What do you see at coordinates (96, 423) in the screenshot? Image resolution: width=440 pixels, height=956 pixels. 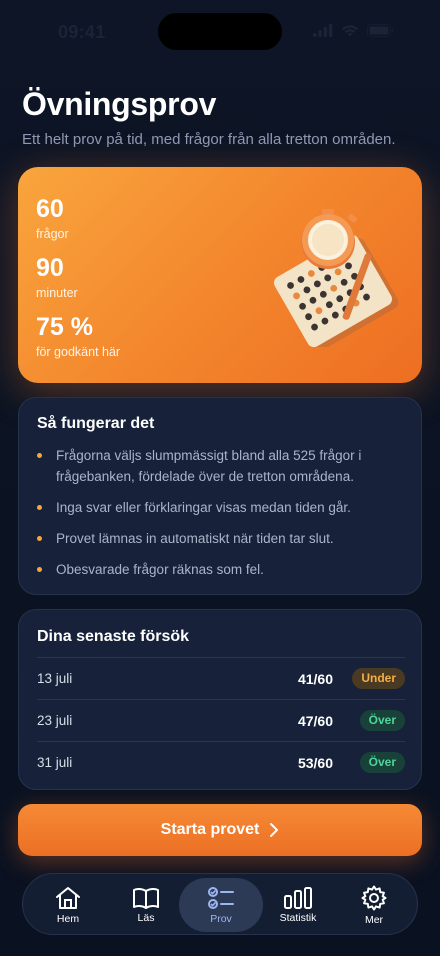 I see `card-title: Så fungerar det` at bounding box center [96, 423].